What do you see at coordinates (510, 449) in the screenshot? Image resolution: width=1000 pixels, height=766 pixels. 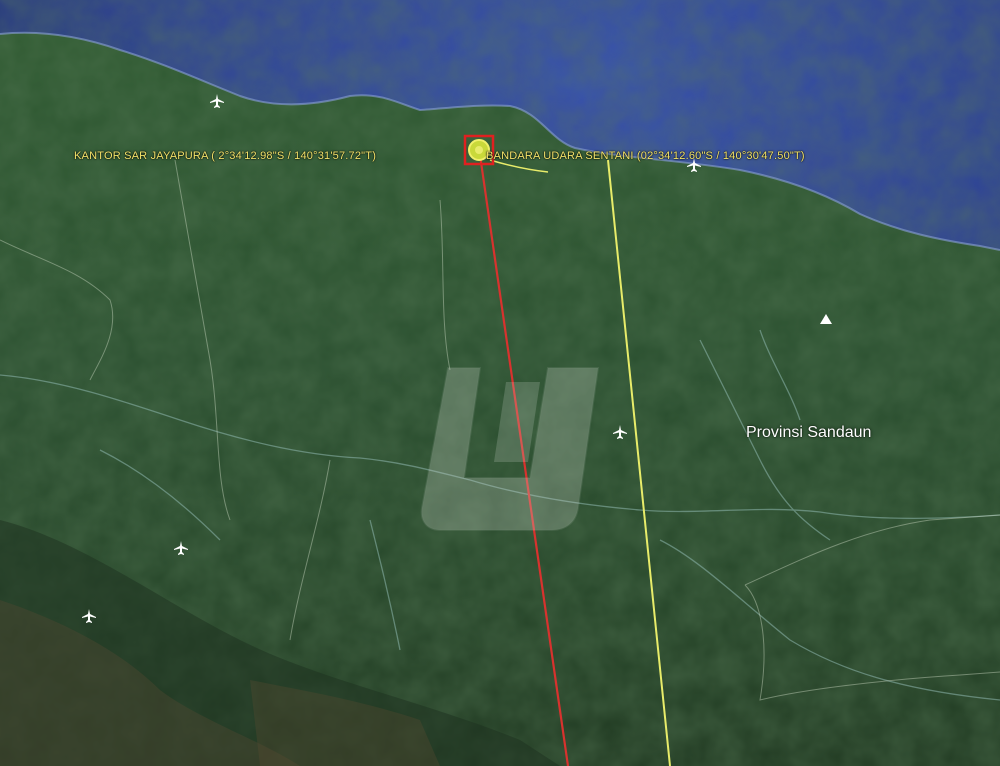 I see `watermark-logo` at bounding box center [510, 449].